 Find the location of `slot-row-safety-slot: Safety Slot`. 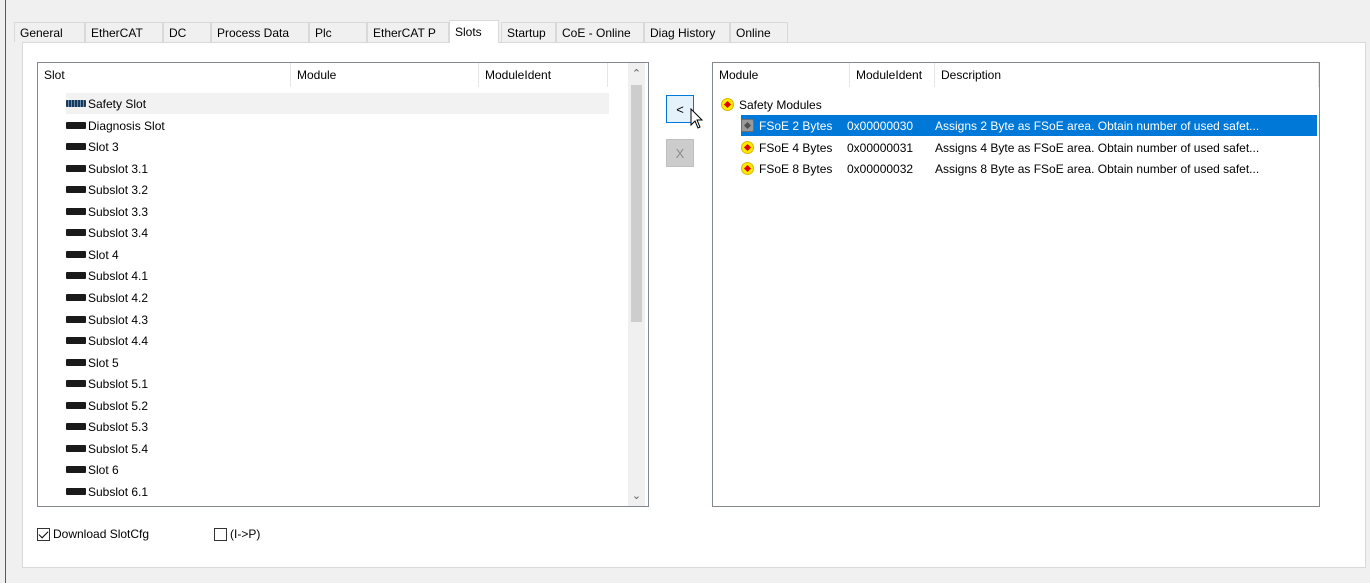

slot-row-safety-slot: Safety Slot is located at coordinates (337, 103).